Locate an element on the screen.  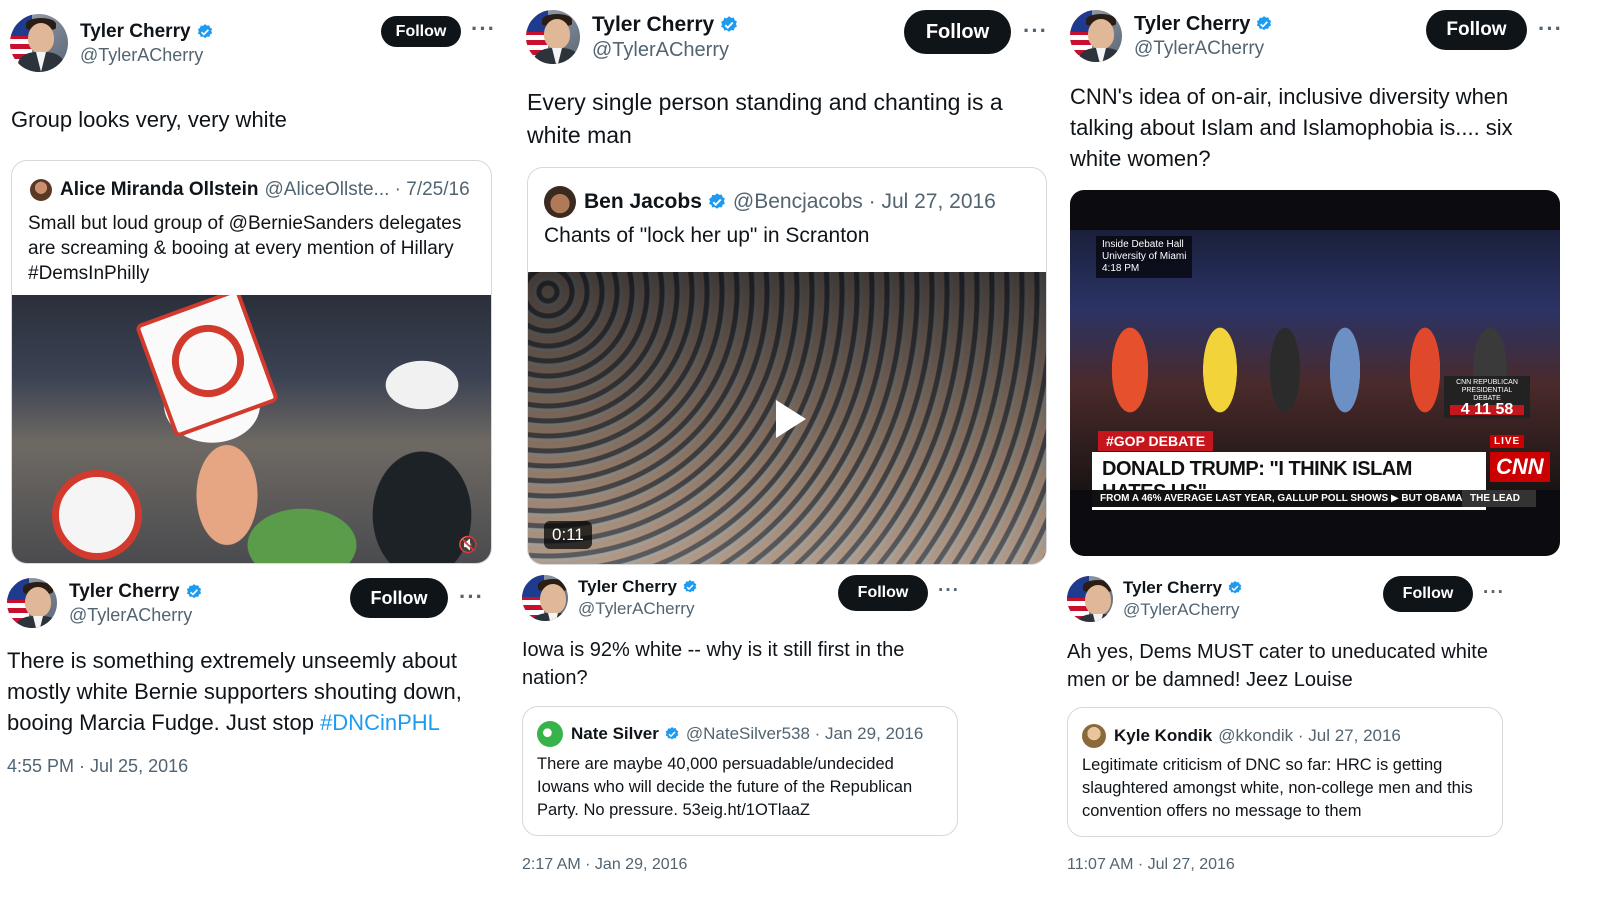
clock-label: CNN REPUBLICAN PRESIDENTIAL DEBATE is located at coordinates (1487, 390).